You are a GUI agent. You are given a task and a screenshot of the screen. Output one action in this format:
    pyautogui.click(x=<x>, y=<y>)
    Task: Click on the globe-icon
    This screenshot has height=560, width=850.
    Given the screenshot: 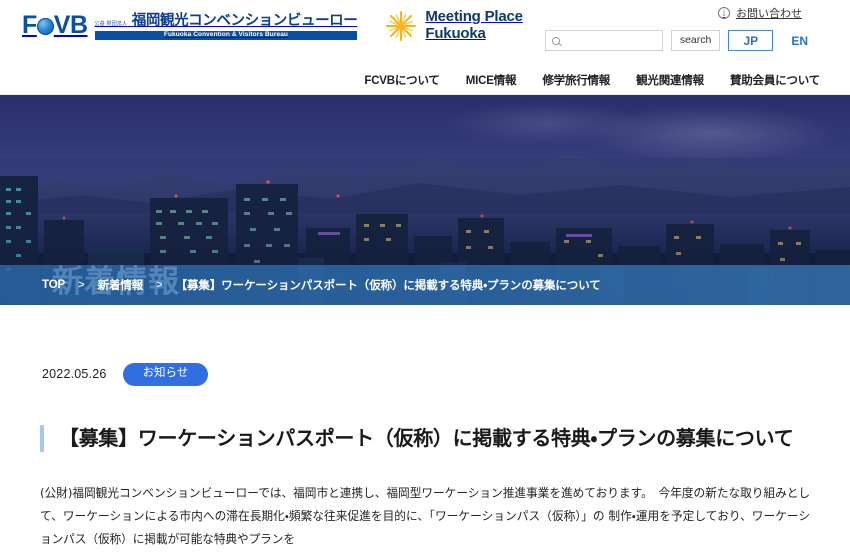 What is the action you would take?
    pyautogui.click(x=45, y=27)
    